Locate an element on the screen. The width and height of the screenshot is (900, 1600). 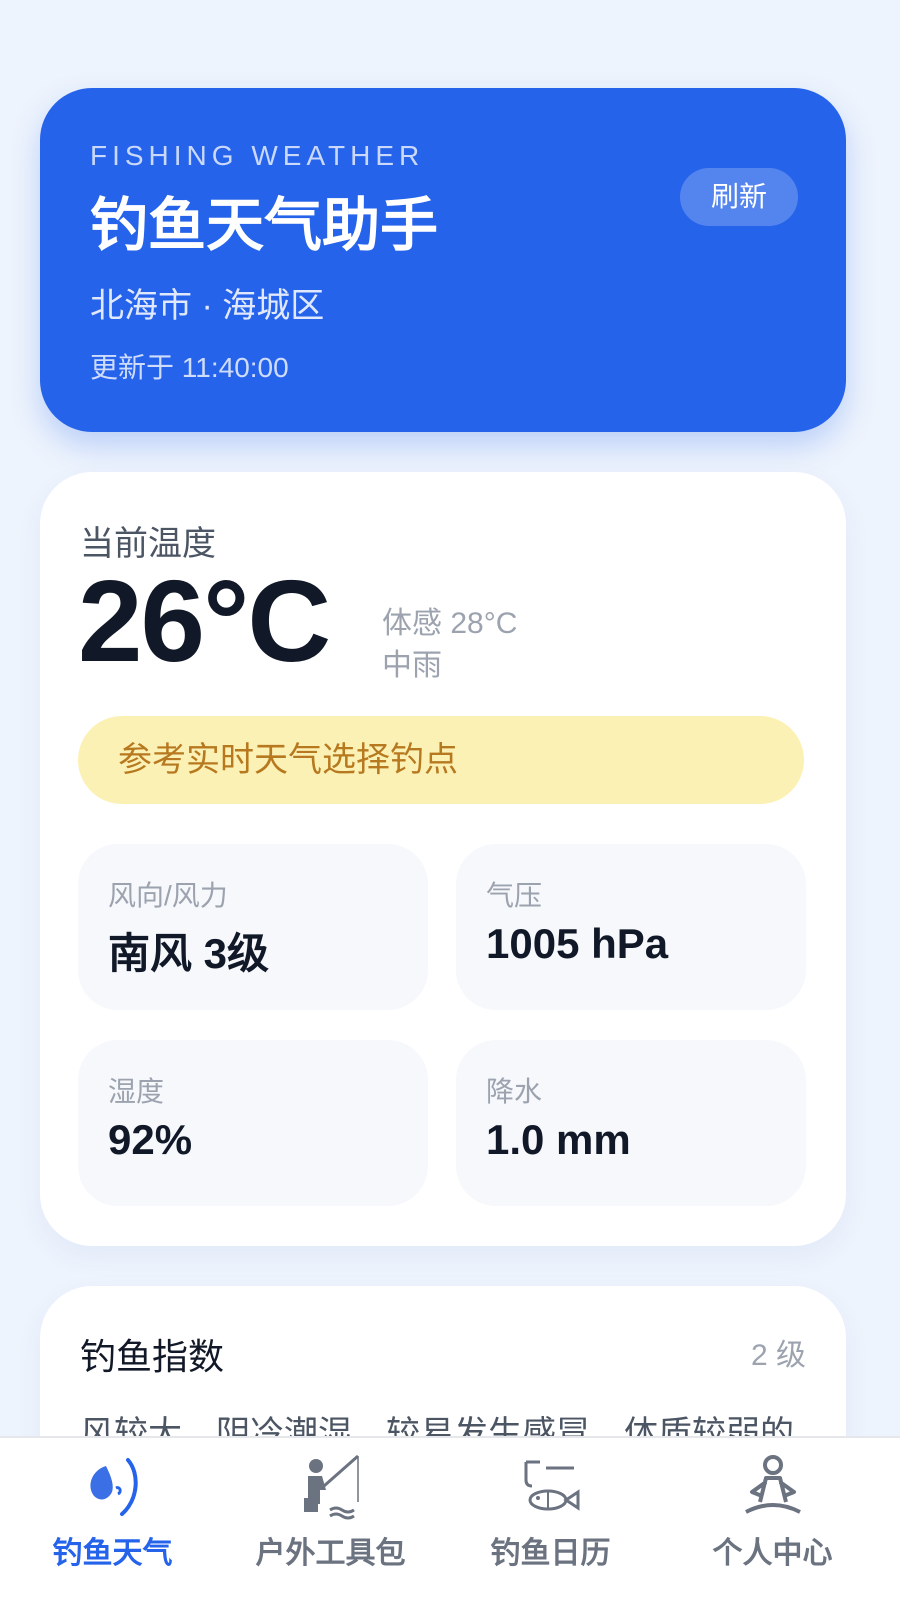
fishing-index-level: 2 级 is located at coordinates (778, 1355).